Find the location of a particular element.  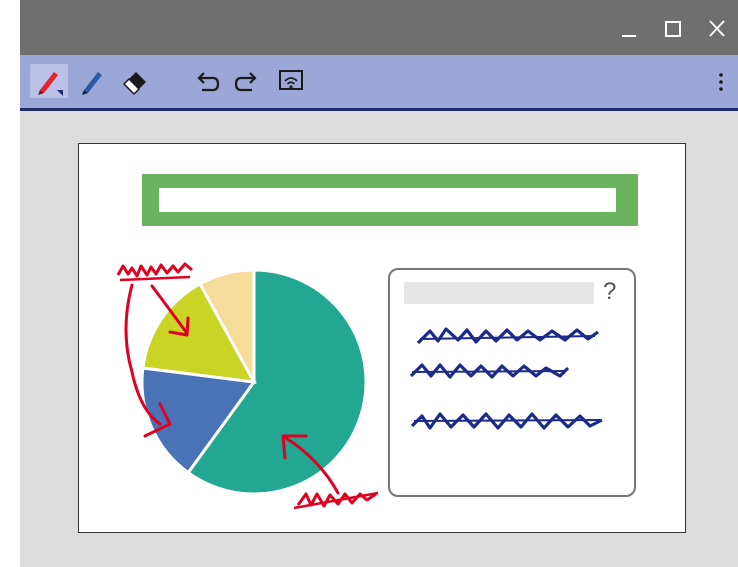

eraser-button is located at coordinates (135, 81).